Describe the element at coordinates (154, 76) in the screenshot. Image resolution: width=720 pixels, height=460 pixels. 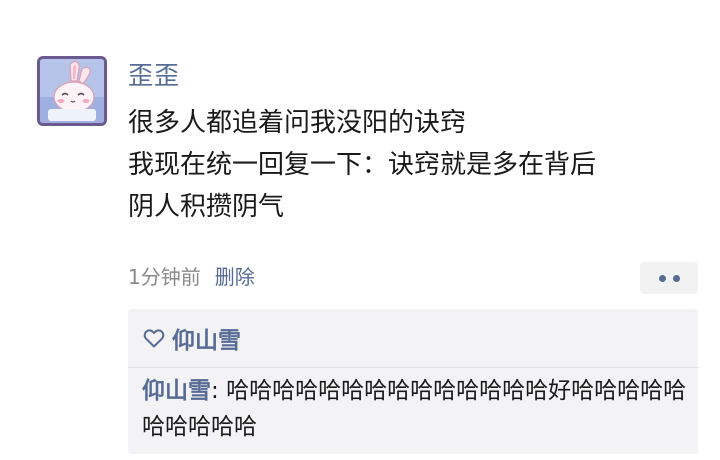
I see `post-author: 歪歪` at that location.